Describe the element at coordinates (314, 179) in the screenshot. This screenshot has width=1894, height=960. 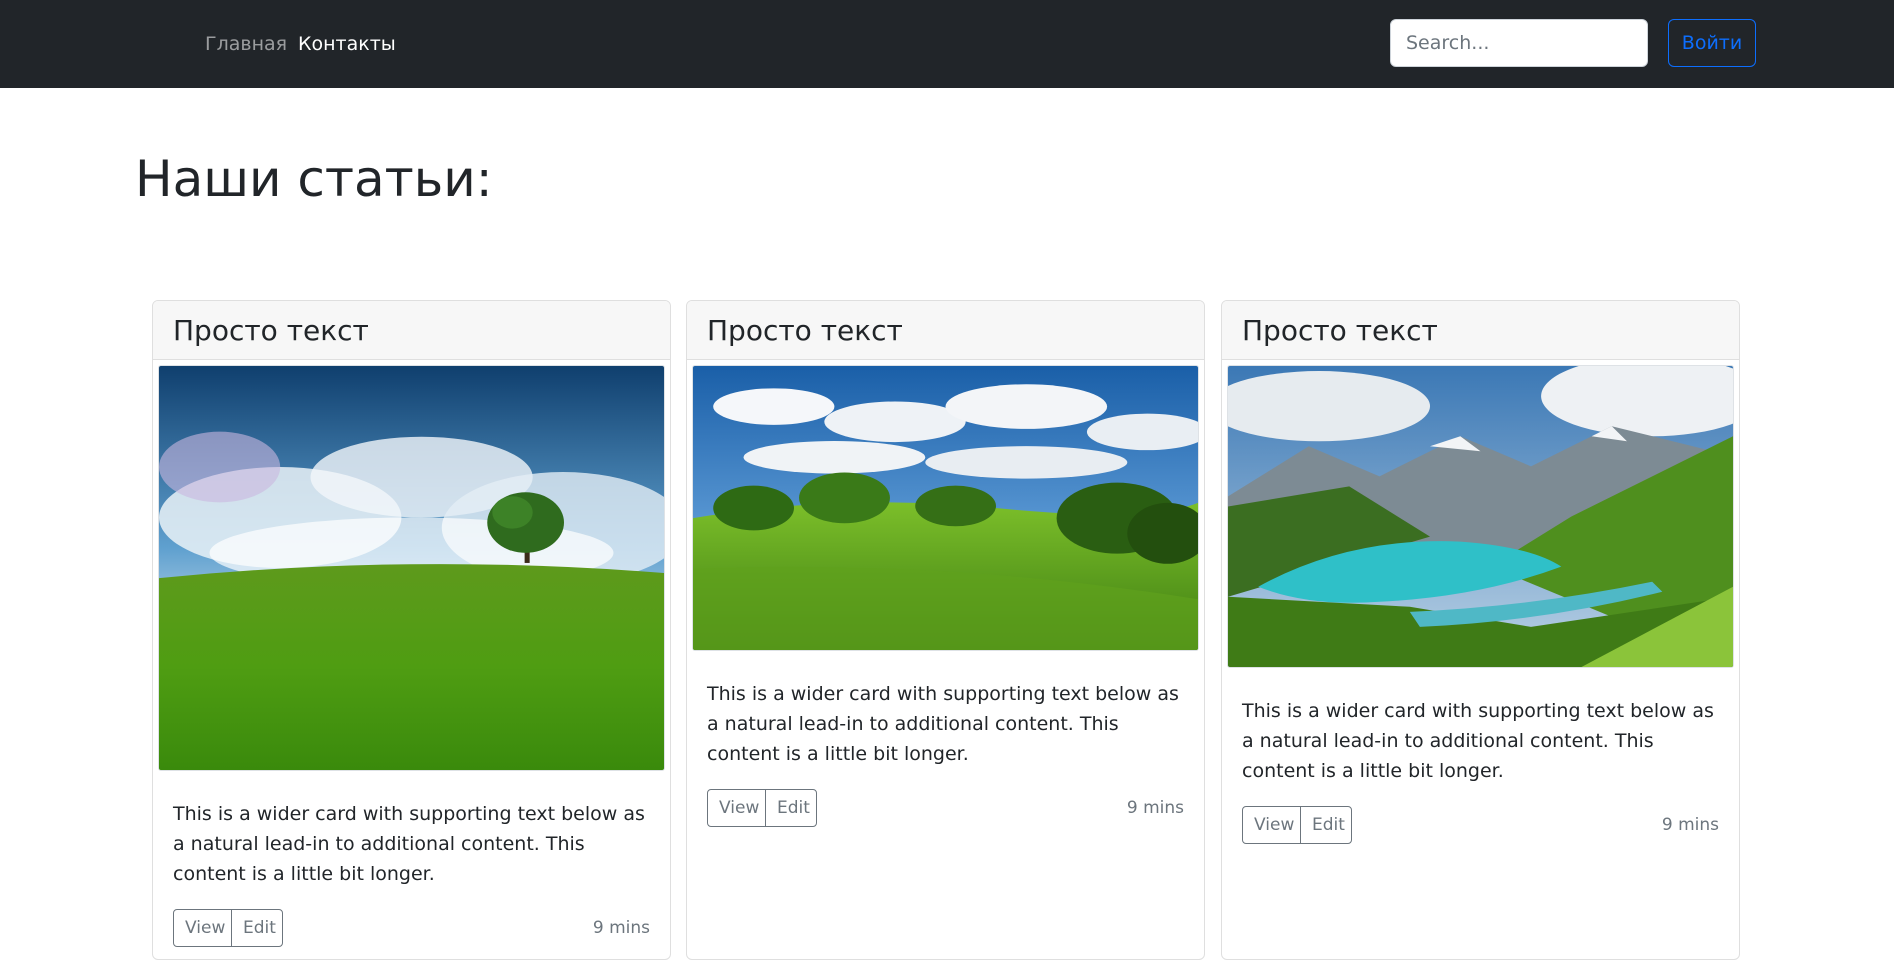
I see `page-title: Наши статьи:` at that location.